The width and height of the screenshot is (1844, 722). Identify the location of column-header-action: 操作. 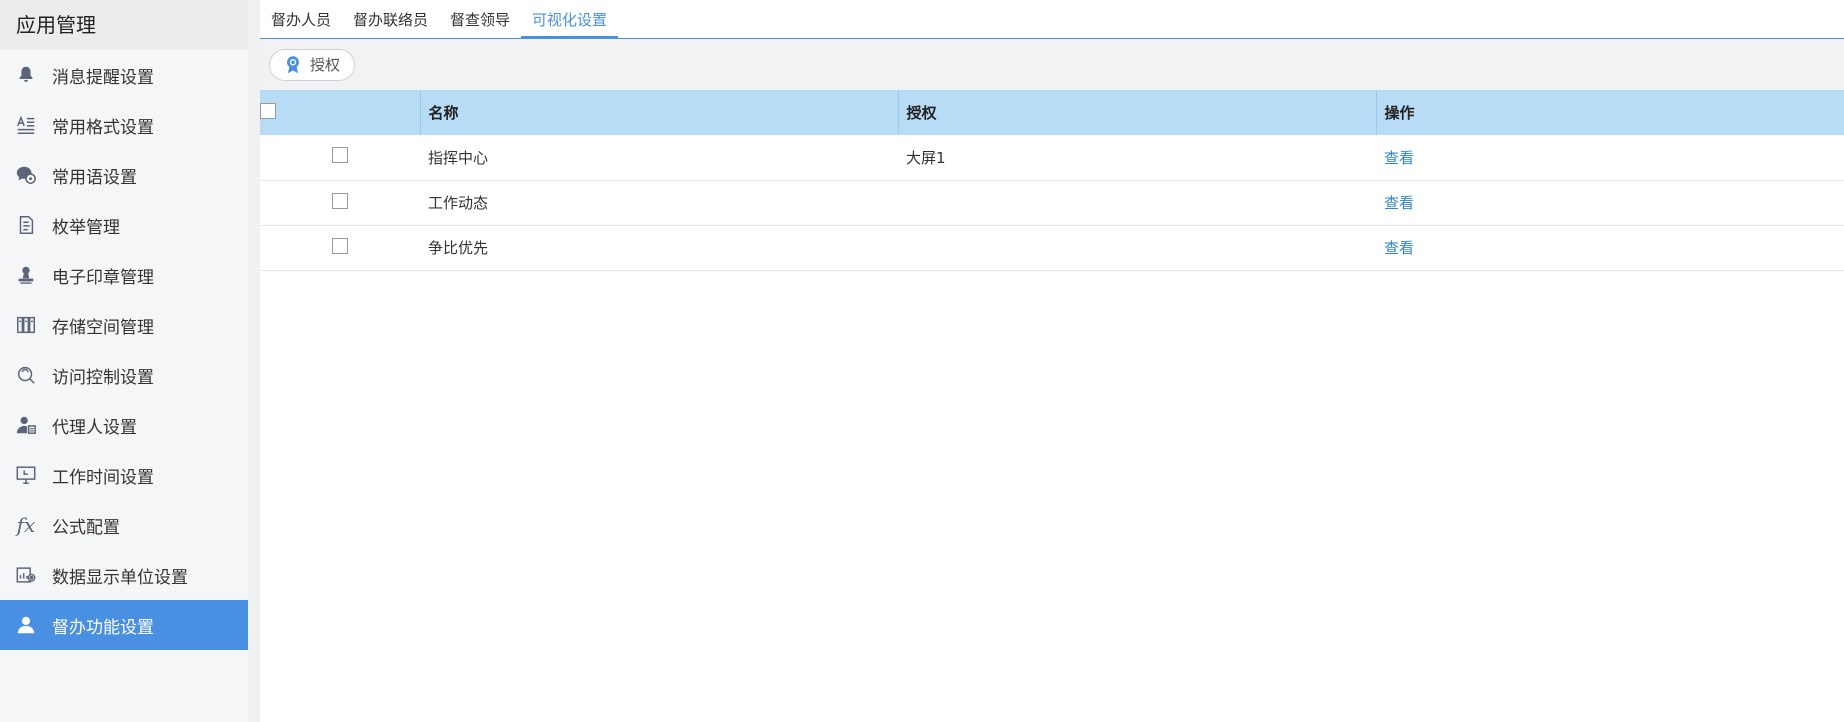
(1399, 113).